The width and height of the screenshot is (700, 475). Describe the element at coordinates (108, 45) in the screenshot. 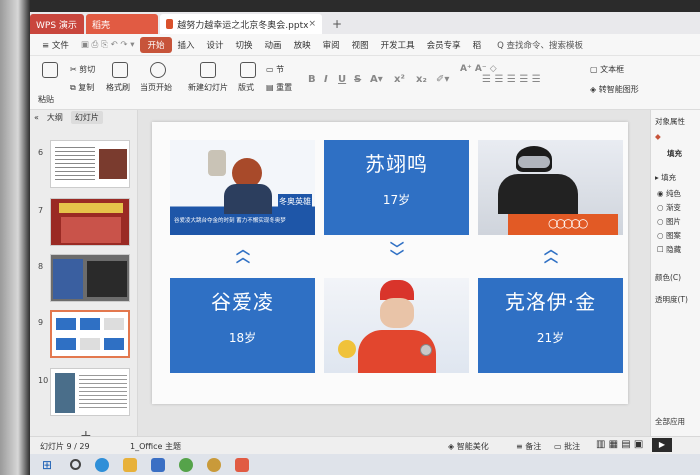

I see `quick-access-icons: ▣ ⎙ ⎘ ↶ ↷ ▾` at that location.